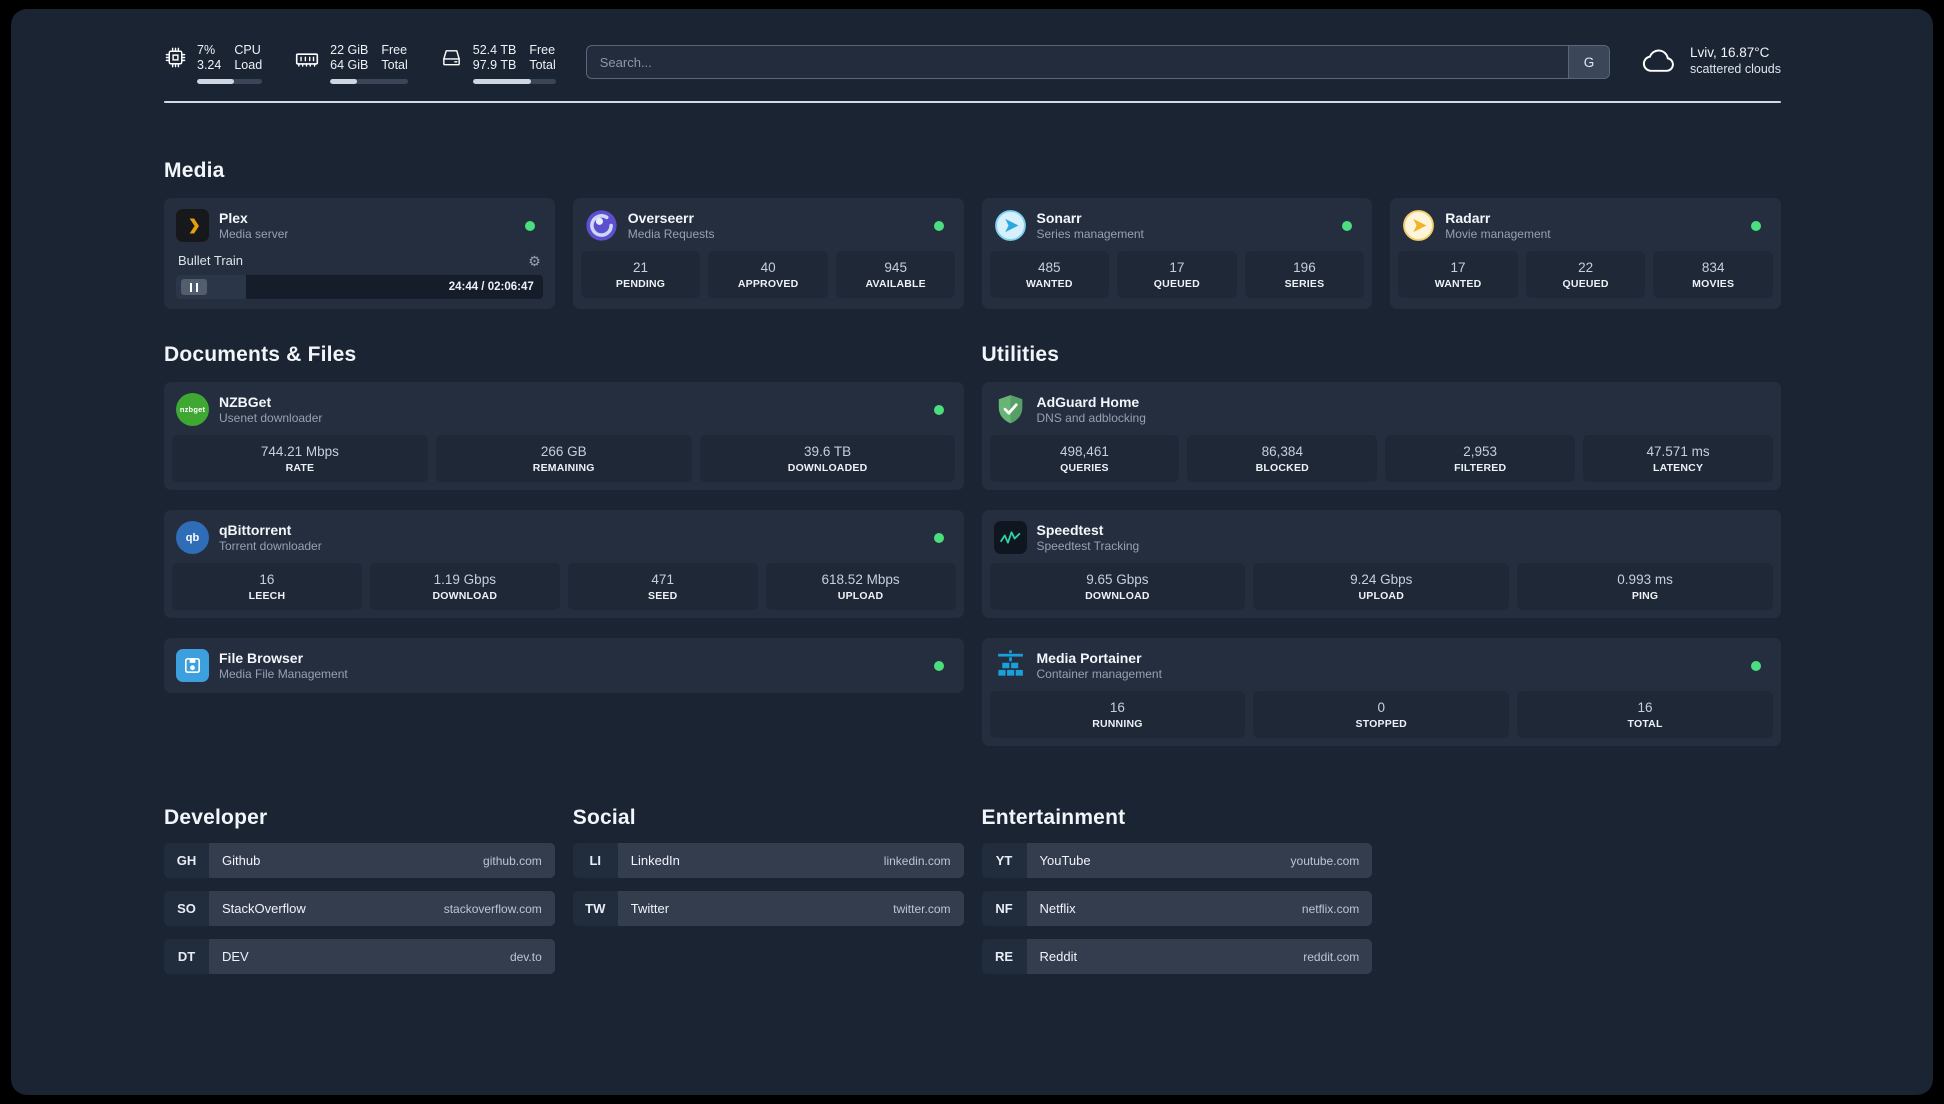  Describe the element at coordinates (534, 261) in the screenshot. I see `gear-icon: ⚙` at that location.